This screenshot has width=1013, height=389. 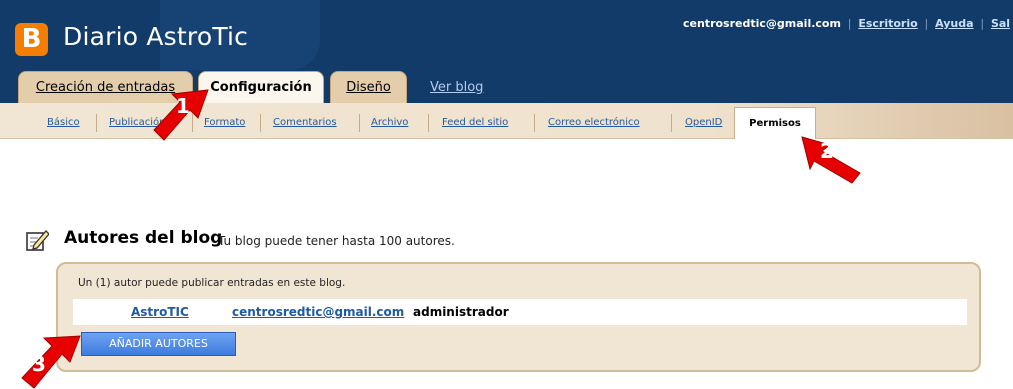 I want to click on callout-number-1: 1, so click(x=183, y=106).